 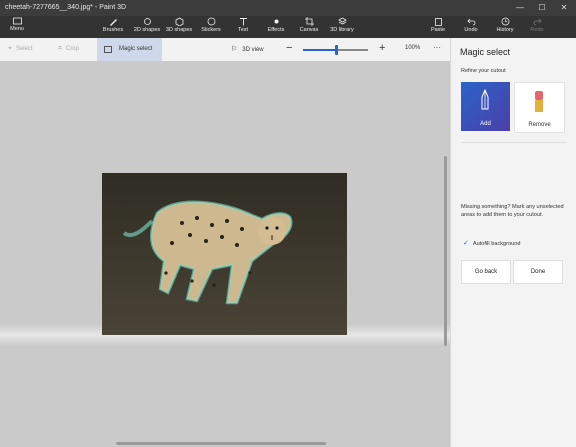 What do you see at coordinates (60, 48) in the screenshot?
I see `crop-icon: ⌗` at bounding box center [60, 48].